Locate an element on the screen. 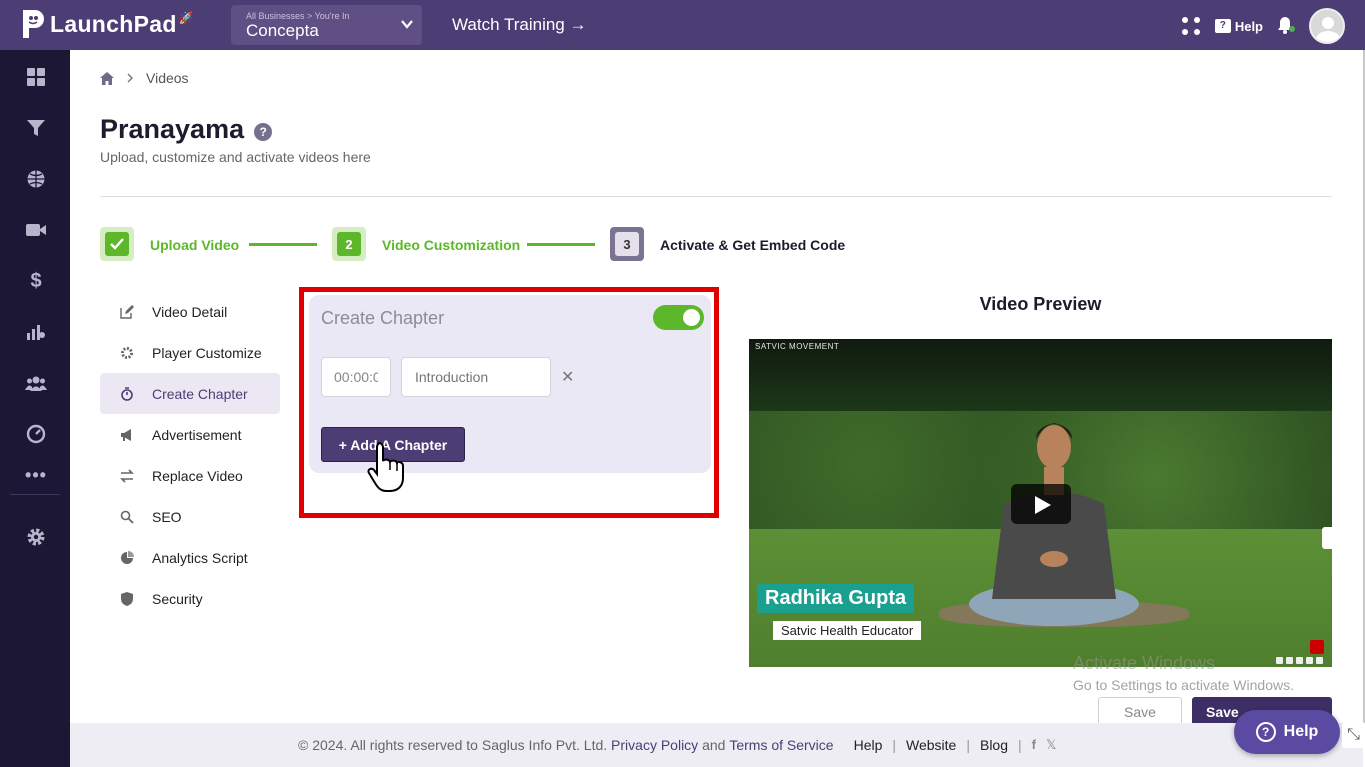  menu-label: Analytics Script is located at coordinates (200, 557).